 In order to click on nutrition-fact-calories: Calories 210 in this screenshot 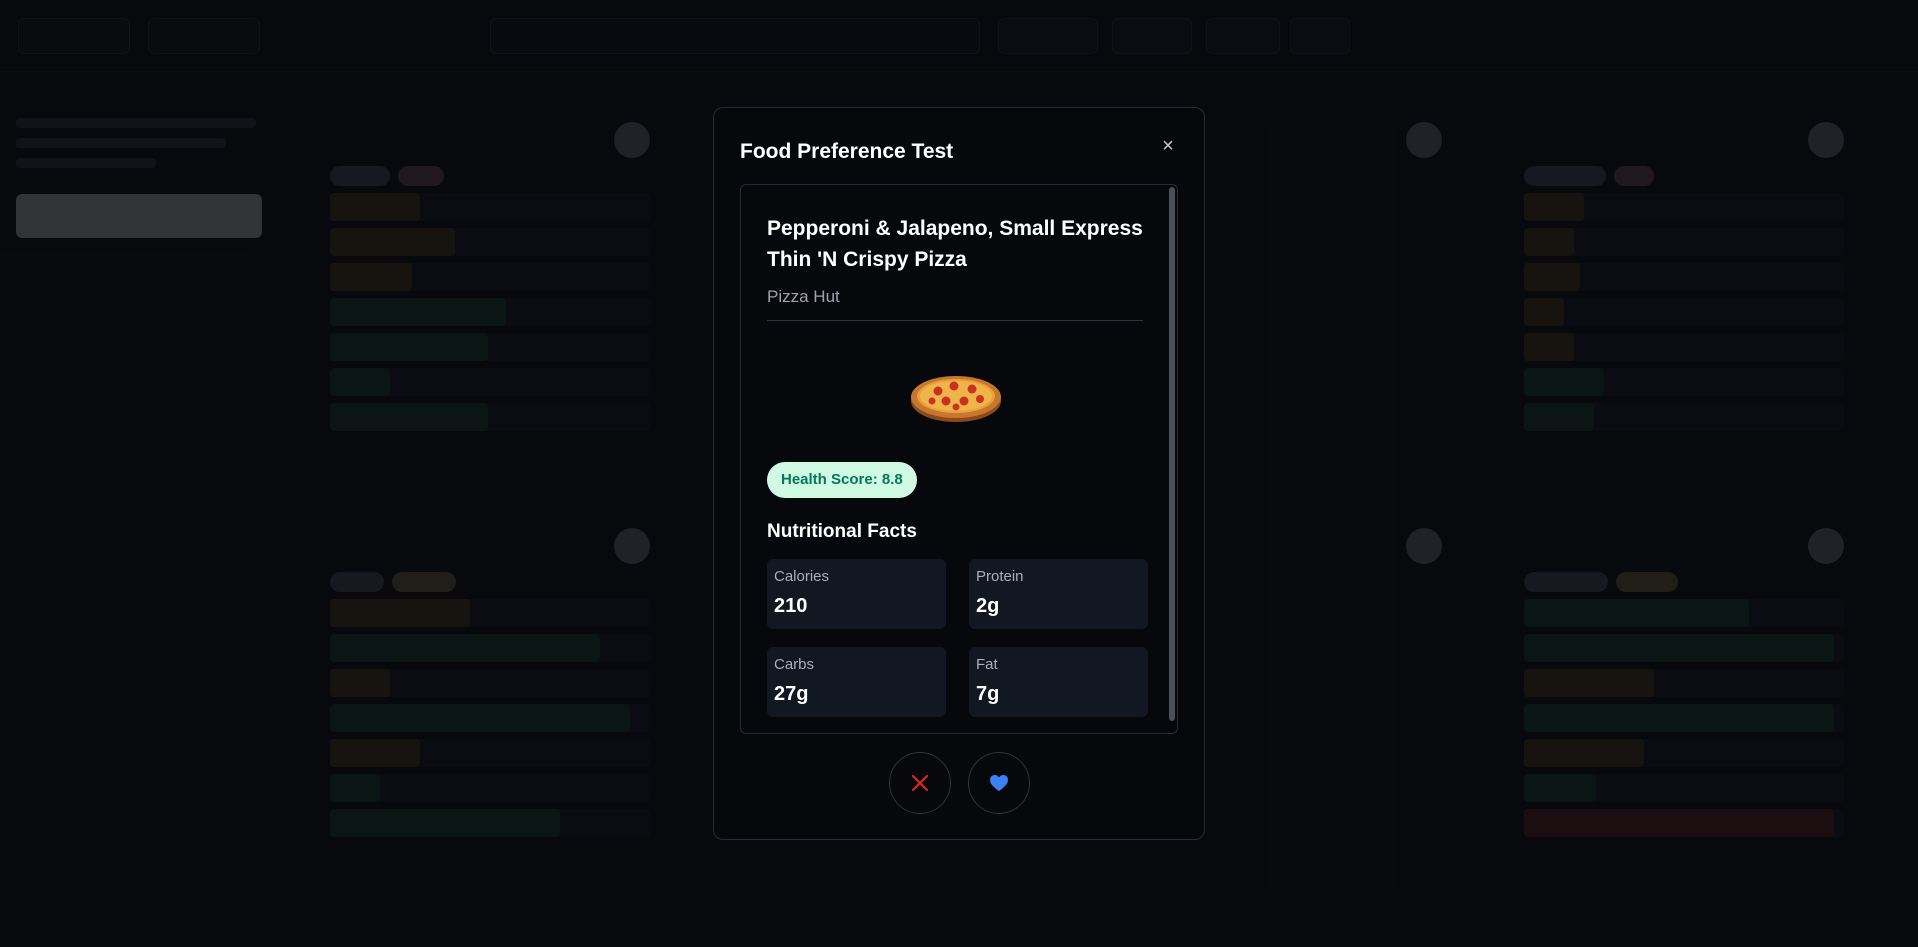, I will do `click(856, 594)`.